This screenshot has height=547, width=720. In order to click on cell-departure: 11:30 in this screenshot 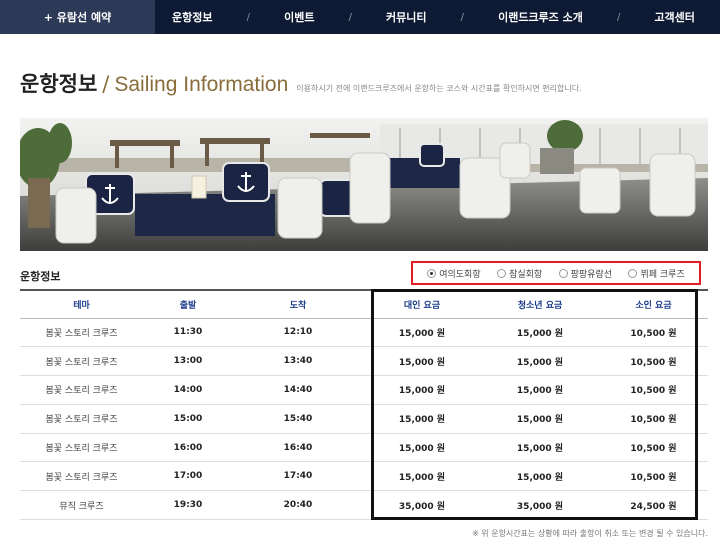, I will do `click(188, 333)`.